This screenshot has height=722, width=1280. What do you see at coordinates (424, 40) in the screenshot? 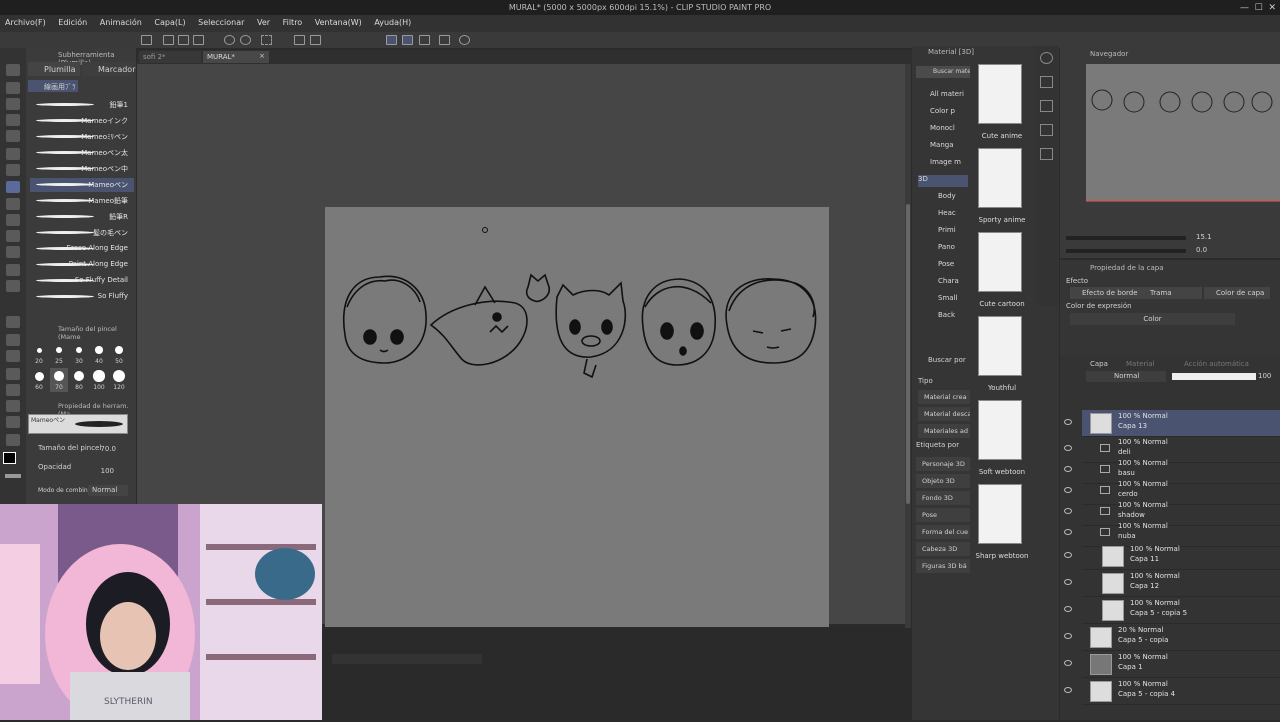
I see `snap-grid-icon` at bounding box center [424, 40].